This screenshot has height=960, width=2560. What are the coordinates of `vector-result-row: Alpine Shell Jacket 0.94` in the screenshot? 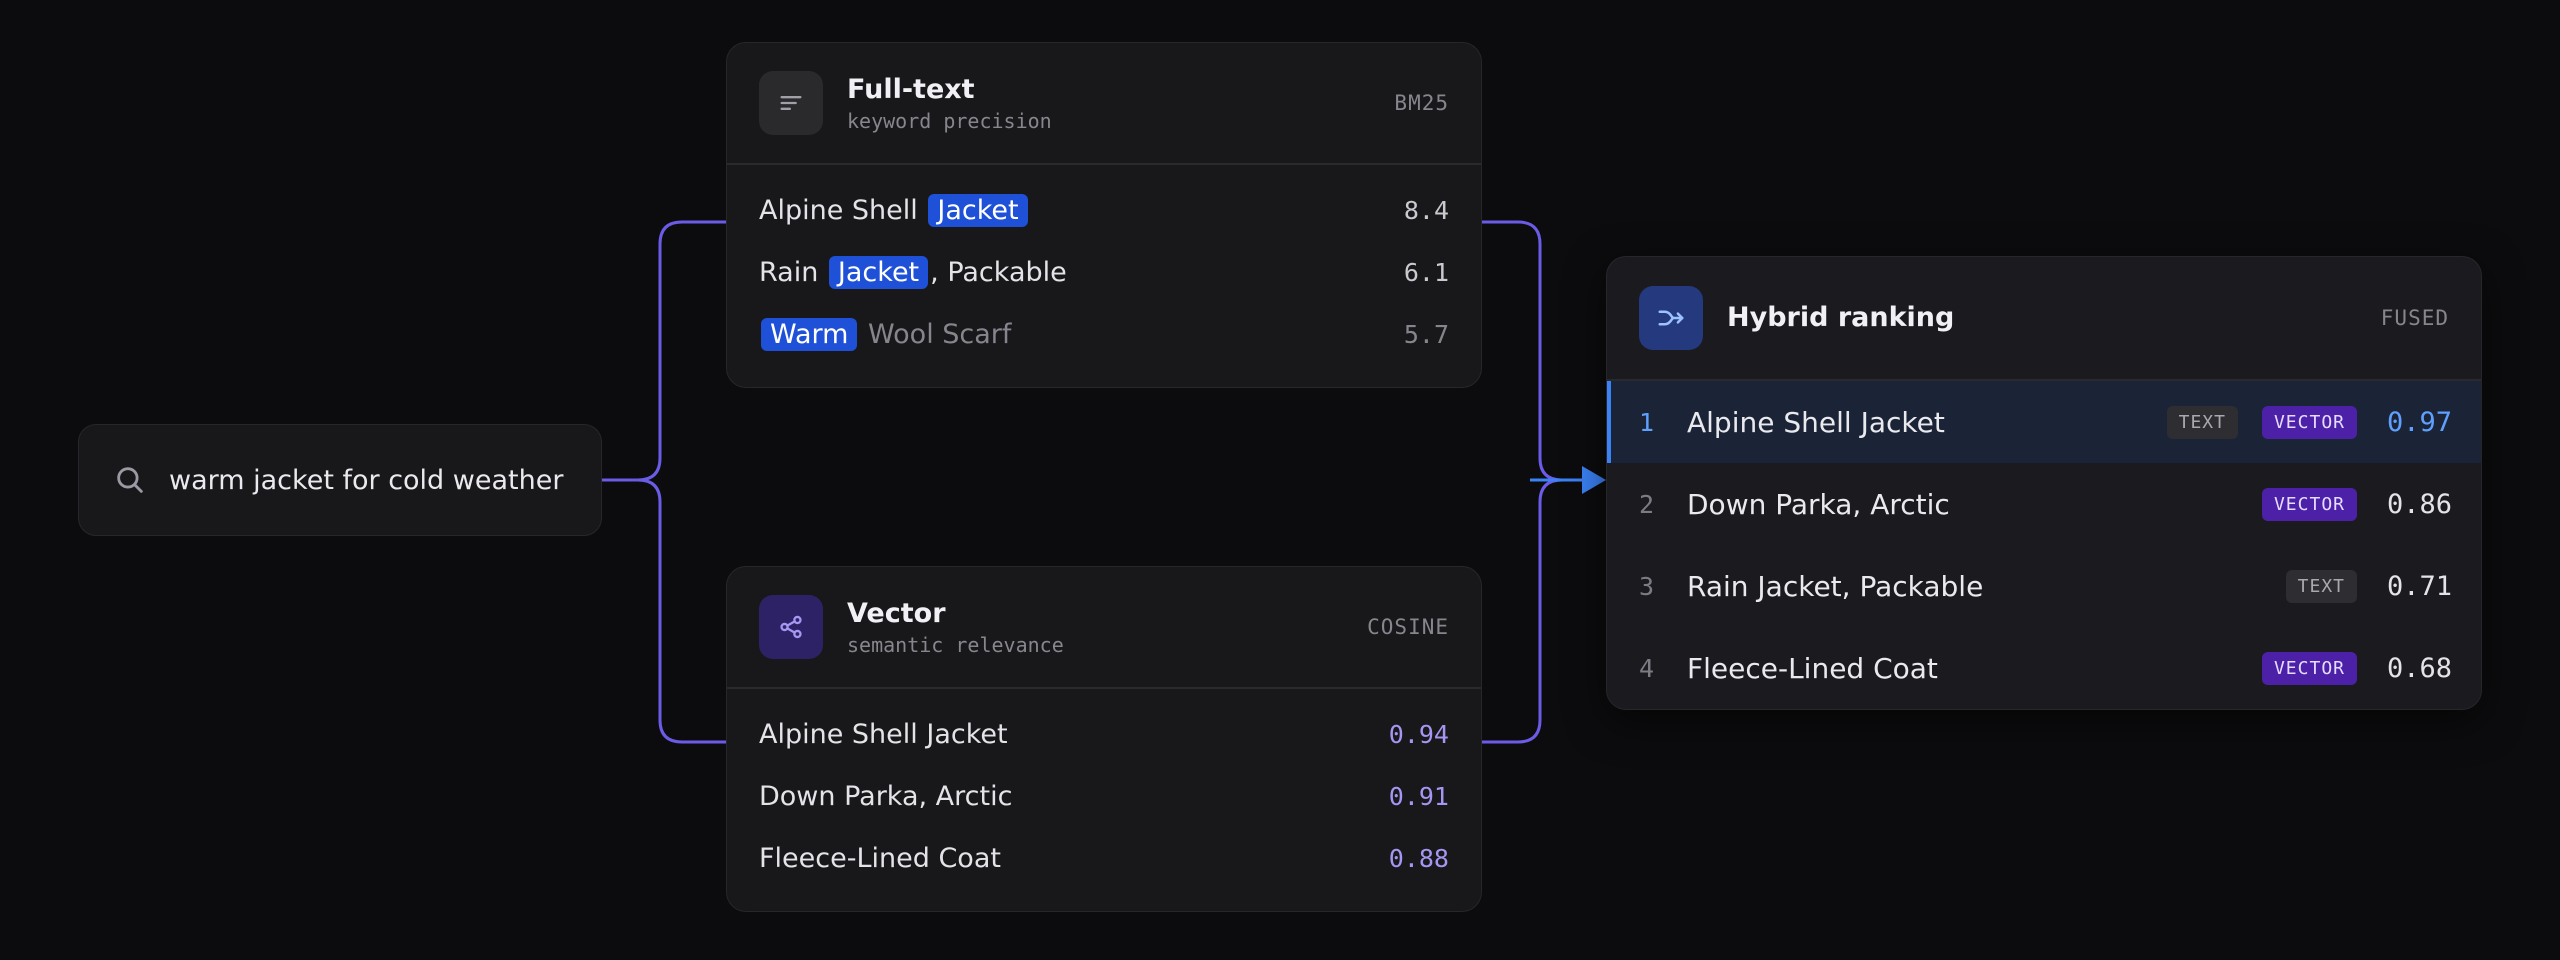 It's located at (1104, 734).